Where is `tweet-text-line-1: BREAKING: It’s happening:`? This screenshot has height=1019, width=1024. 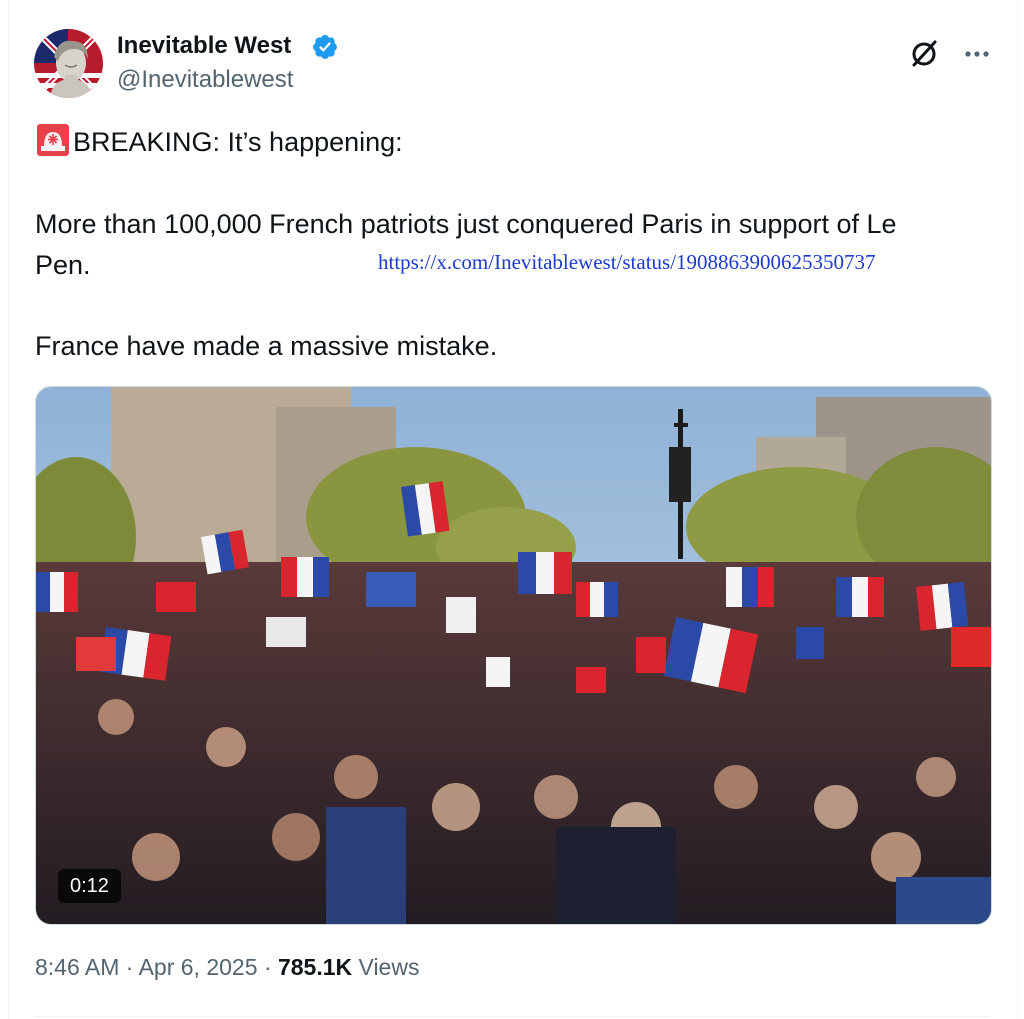
tweet-text-line-1: BREAKING: It’s happening: is located at coordinates (219, 144).